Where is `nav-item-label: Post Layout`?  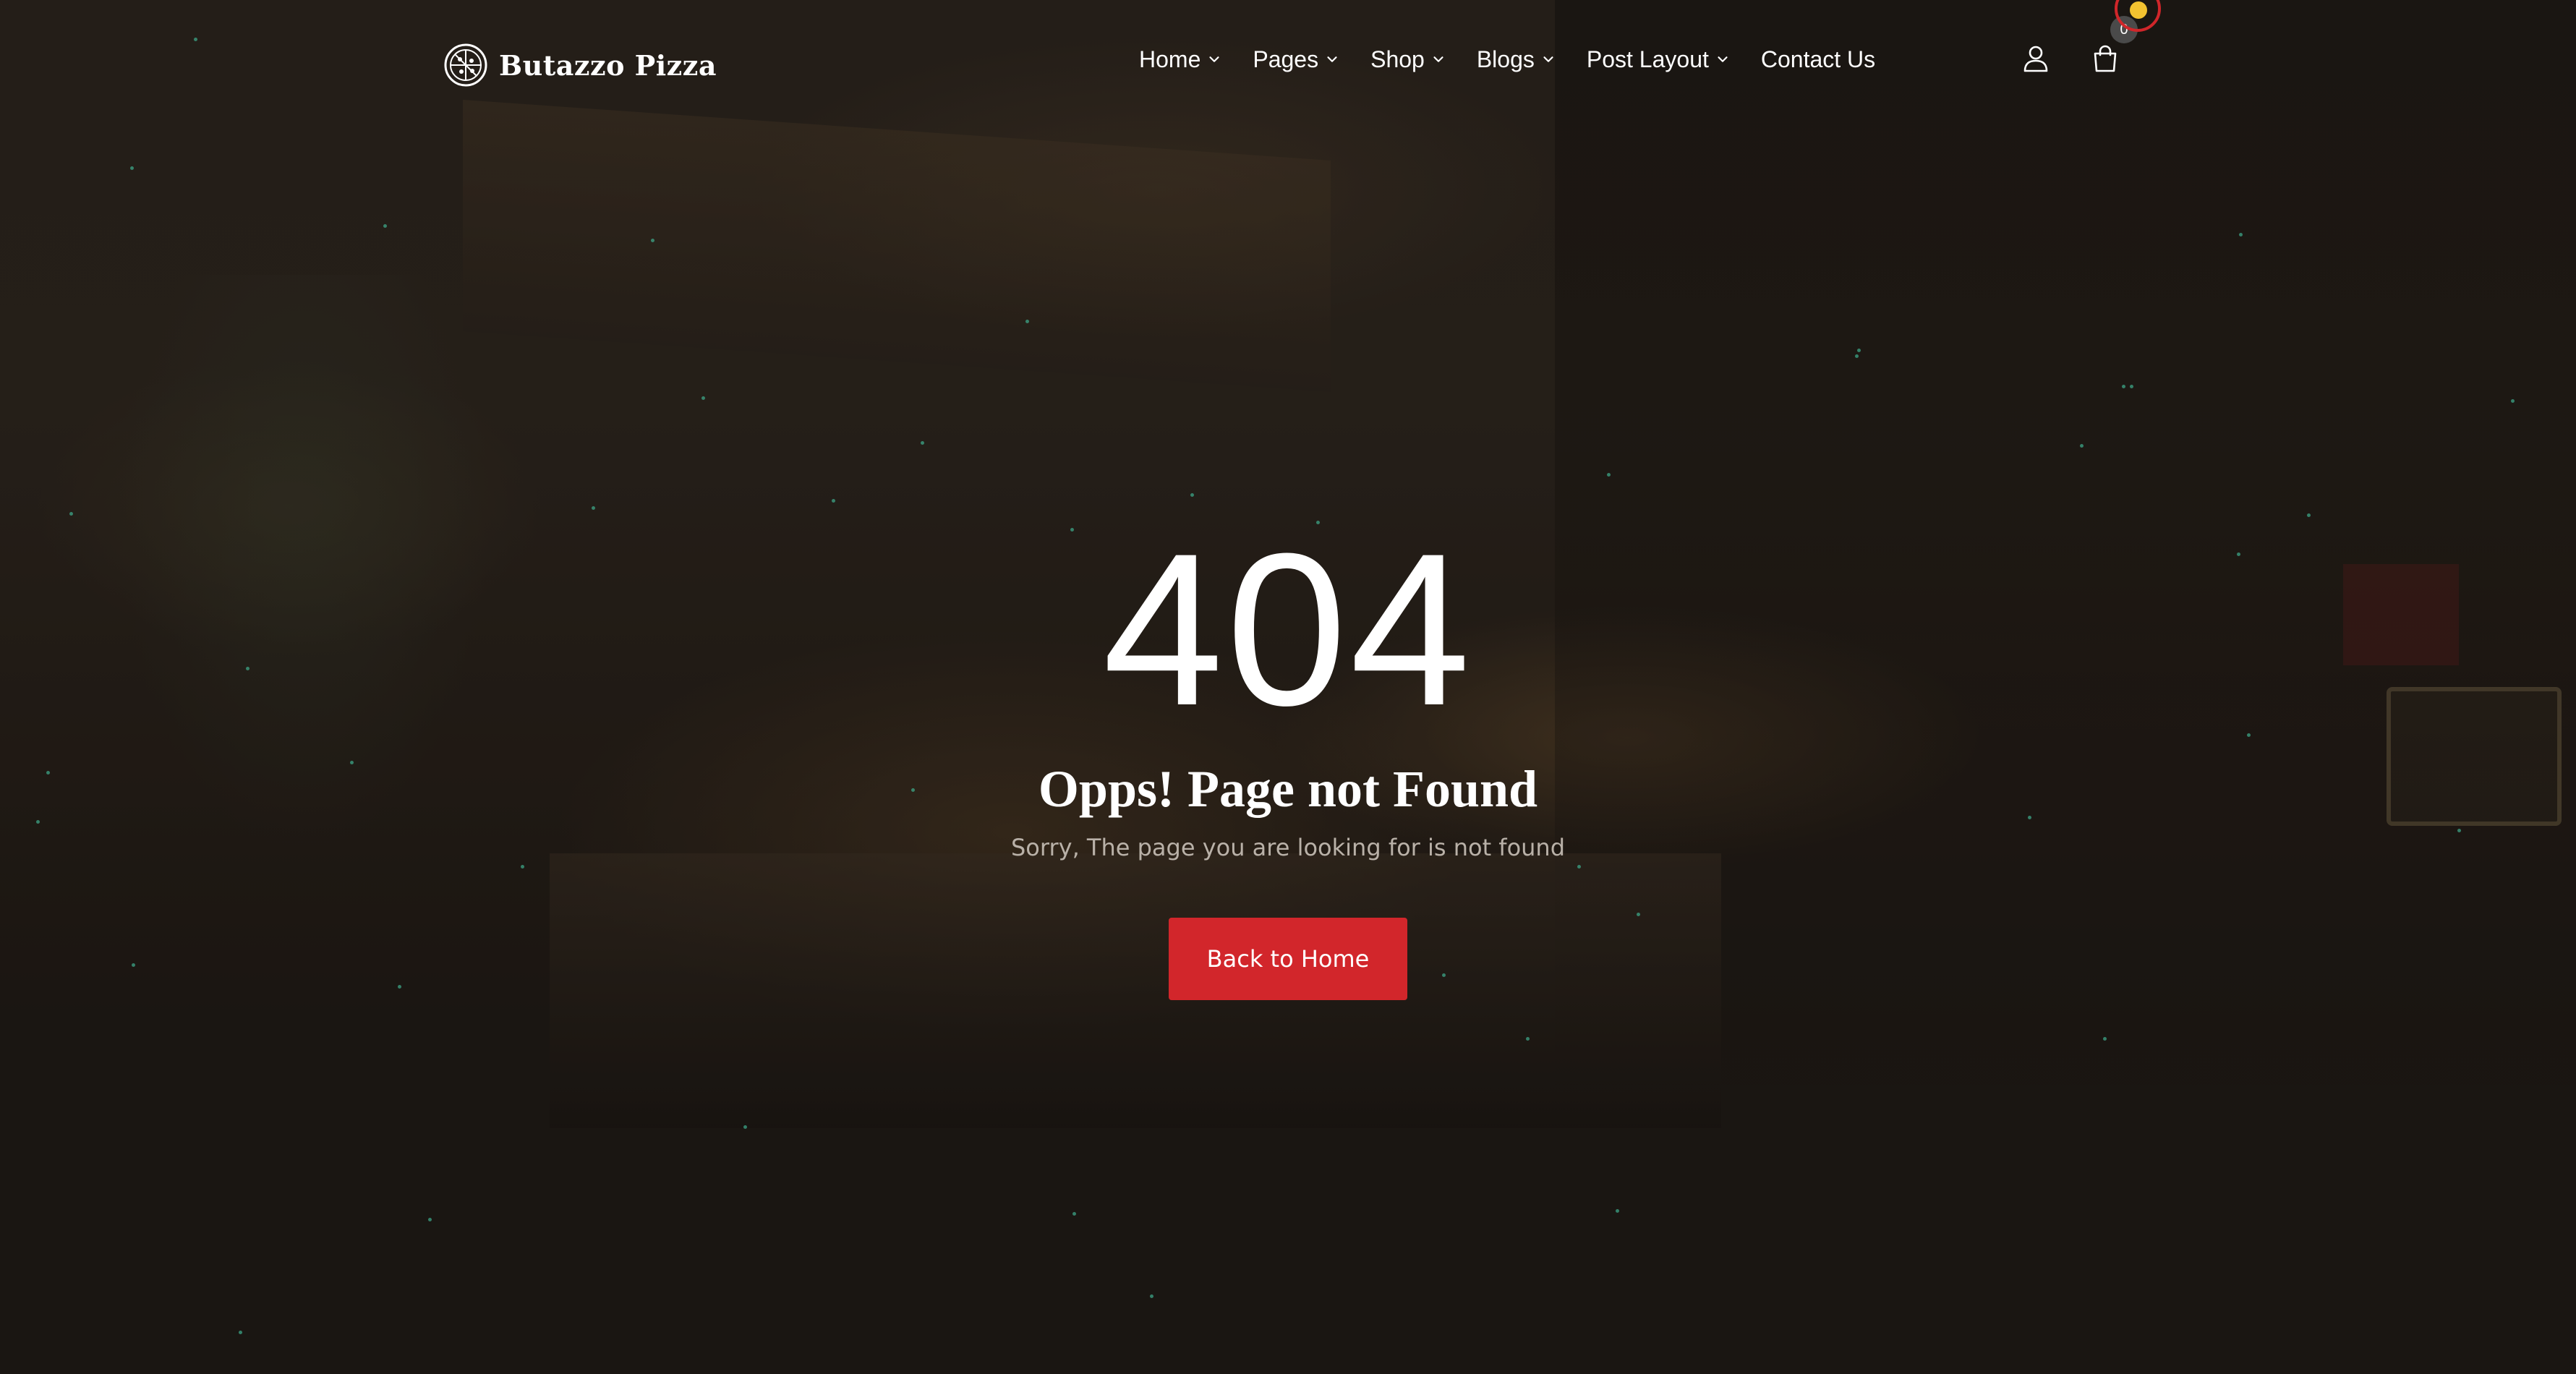
nav-item-label: Post Layout is located at coordinates (1647, 59).